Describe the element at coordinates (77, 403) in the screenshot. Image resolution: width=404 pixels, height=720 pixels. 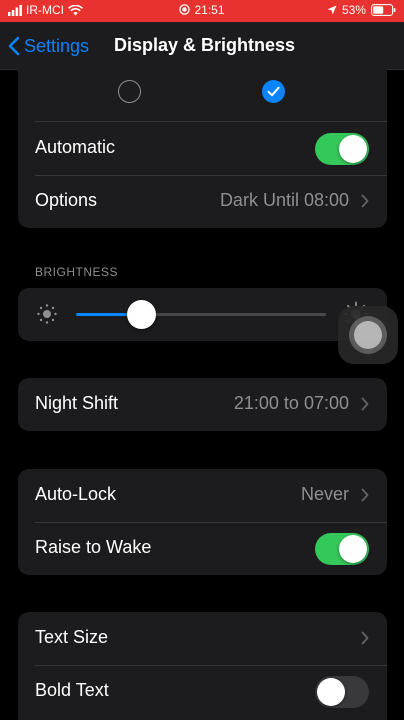
I see `night-shift-label: Night Shift` at that location.